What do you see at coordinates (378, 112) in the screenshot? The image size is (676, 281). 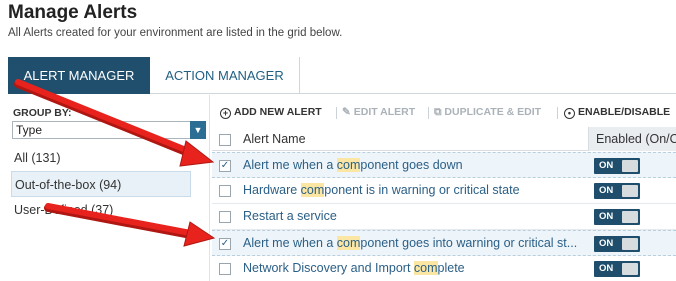 I see `edit-alert-button: ✎ EDIT ALERT` at bounding box center [378, 112].